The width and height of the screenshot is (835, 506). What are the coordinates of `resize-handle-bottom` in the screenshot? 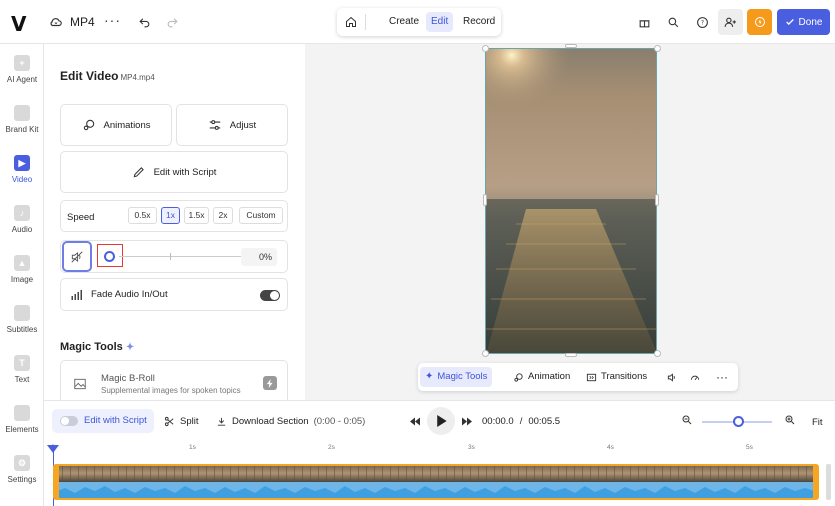 It's located at (571, 355).